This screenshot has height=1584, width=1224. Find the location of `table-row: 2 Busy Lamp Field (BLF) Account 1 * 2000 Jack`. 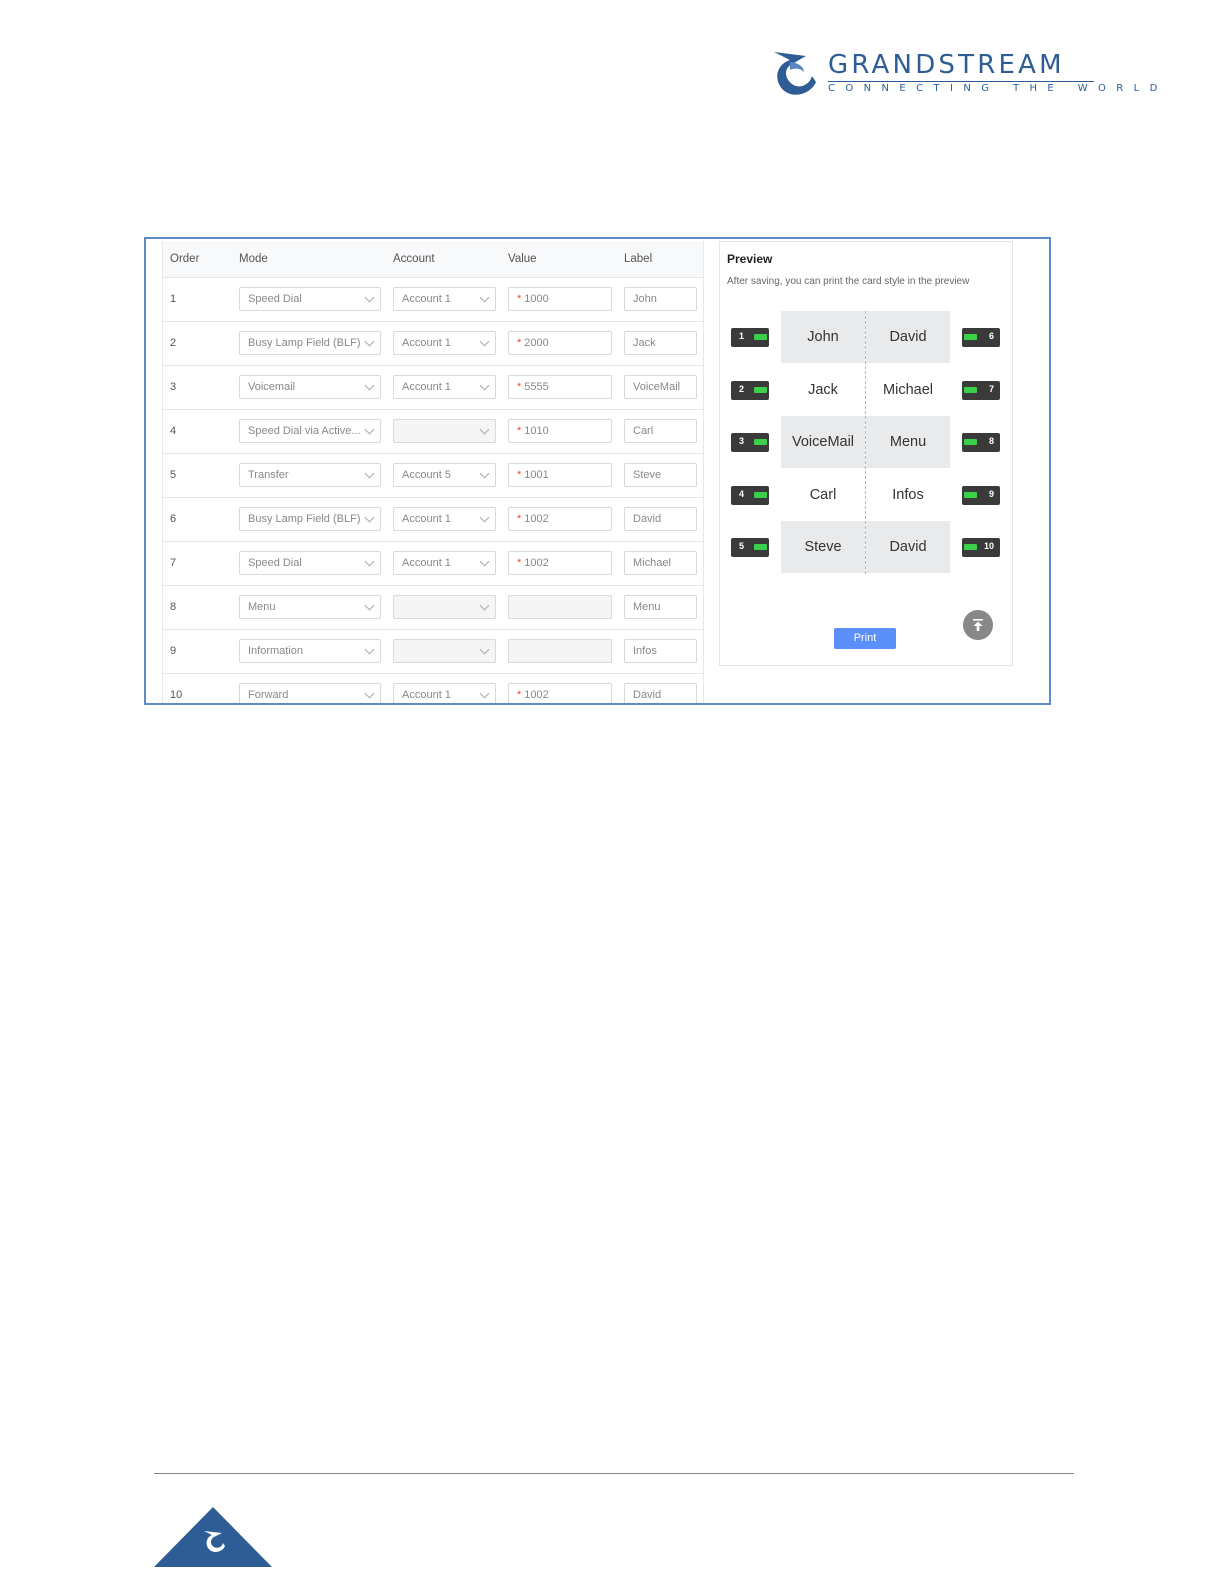

table-row: 2 Busy Lamp Field (BLF) Account 1 * 2000 Jack is located at coordinates (433, 344).